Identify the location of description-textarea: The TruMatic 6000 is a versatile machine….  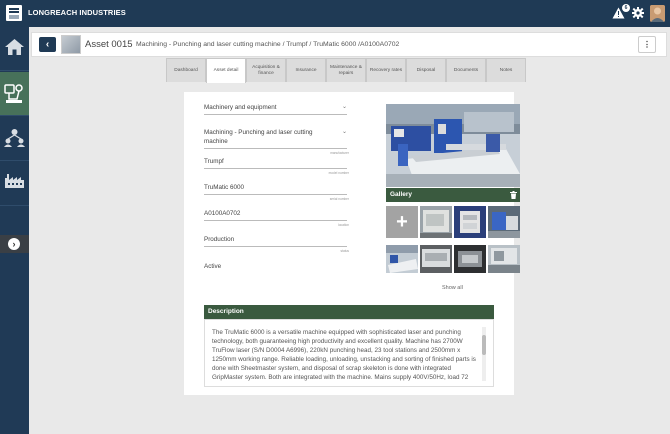
(349, 353).